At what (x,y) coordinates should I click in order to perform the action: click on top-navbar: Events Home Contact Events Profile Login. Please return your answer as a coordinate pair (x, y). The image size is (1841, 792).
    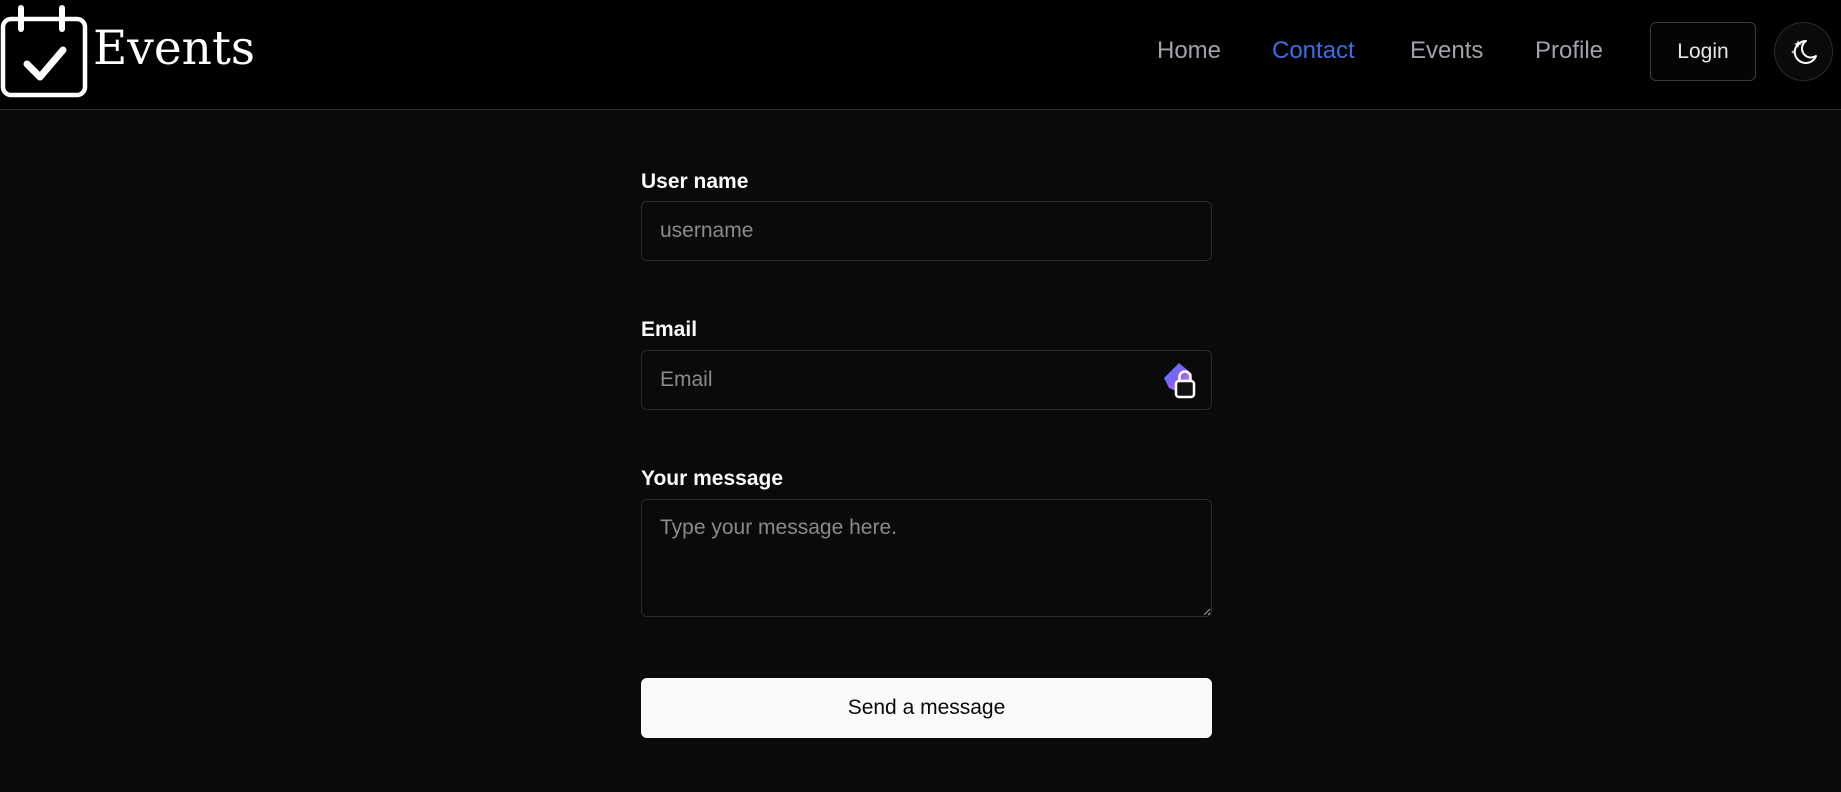
    Looking at the image, I should click on (920, 55).